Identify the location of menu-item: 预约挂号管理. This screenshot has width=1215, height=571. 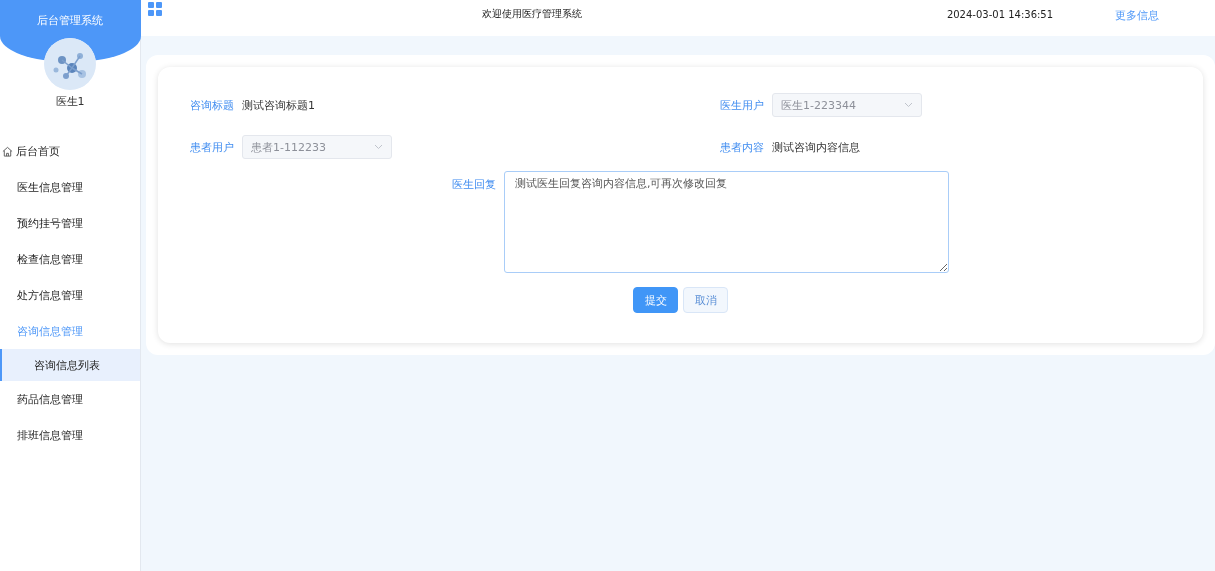
(70, 223).